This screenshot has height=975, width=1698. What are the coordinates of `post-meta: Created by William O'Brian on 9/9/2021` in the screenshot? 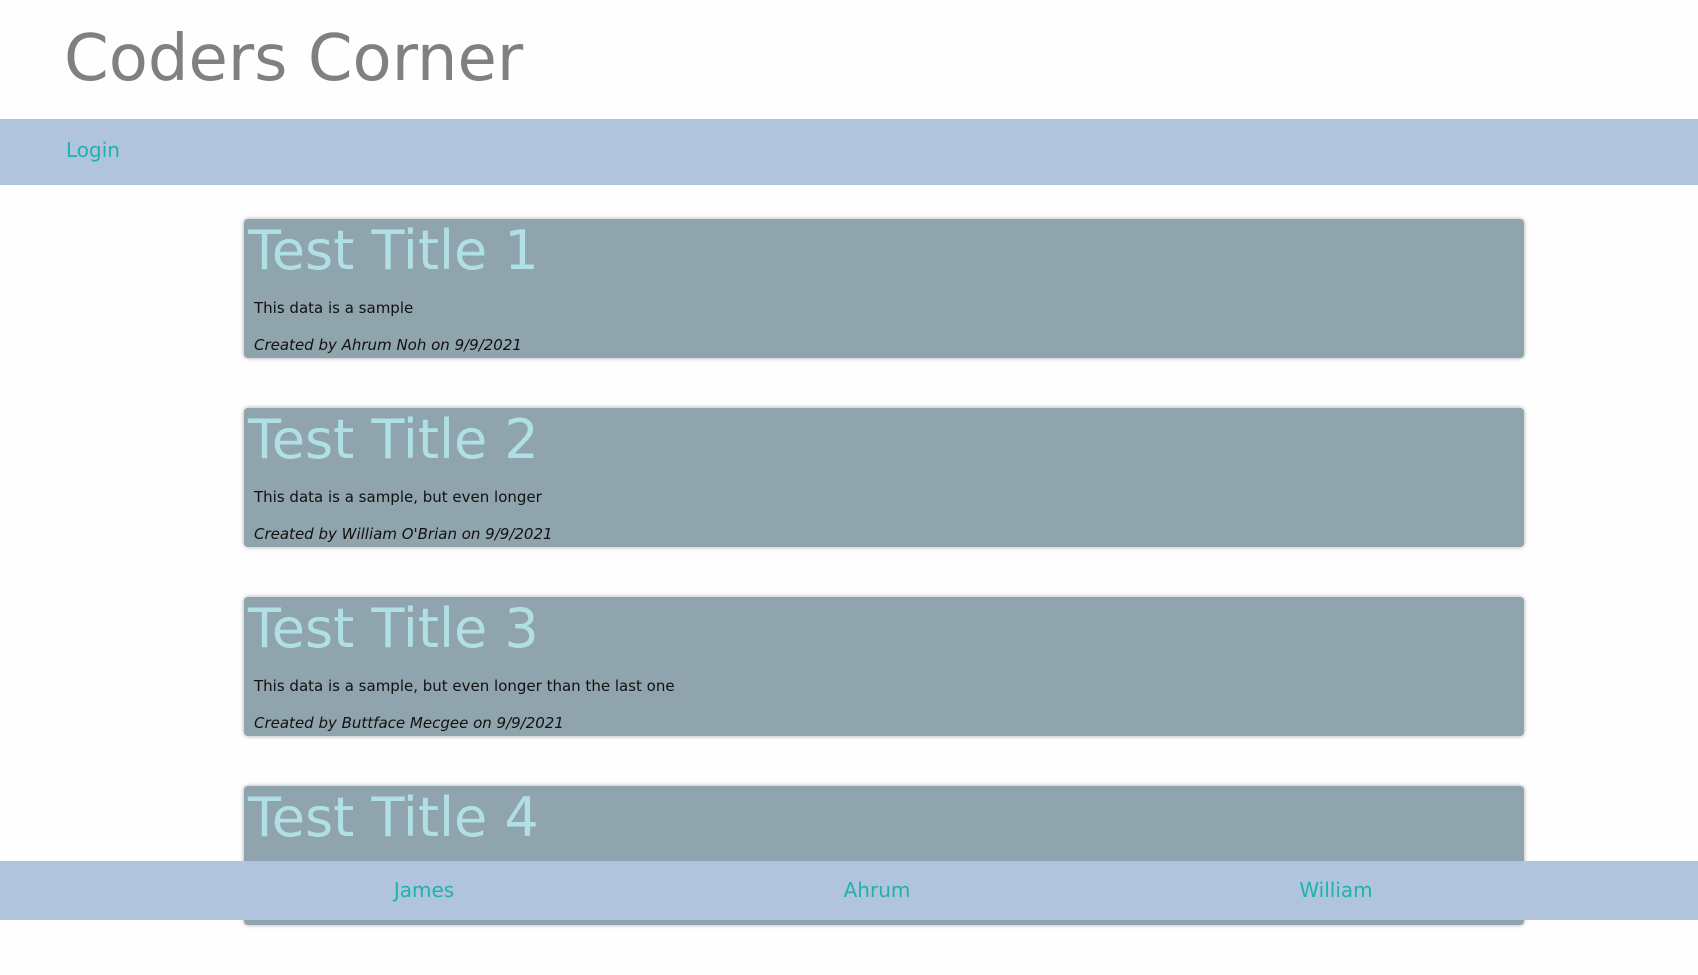 It's located at (403, 534).